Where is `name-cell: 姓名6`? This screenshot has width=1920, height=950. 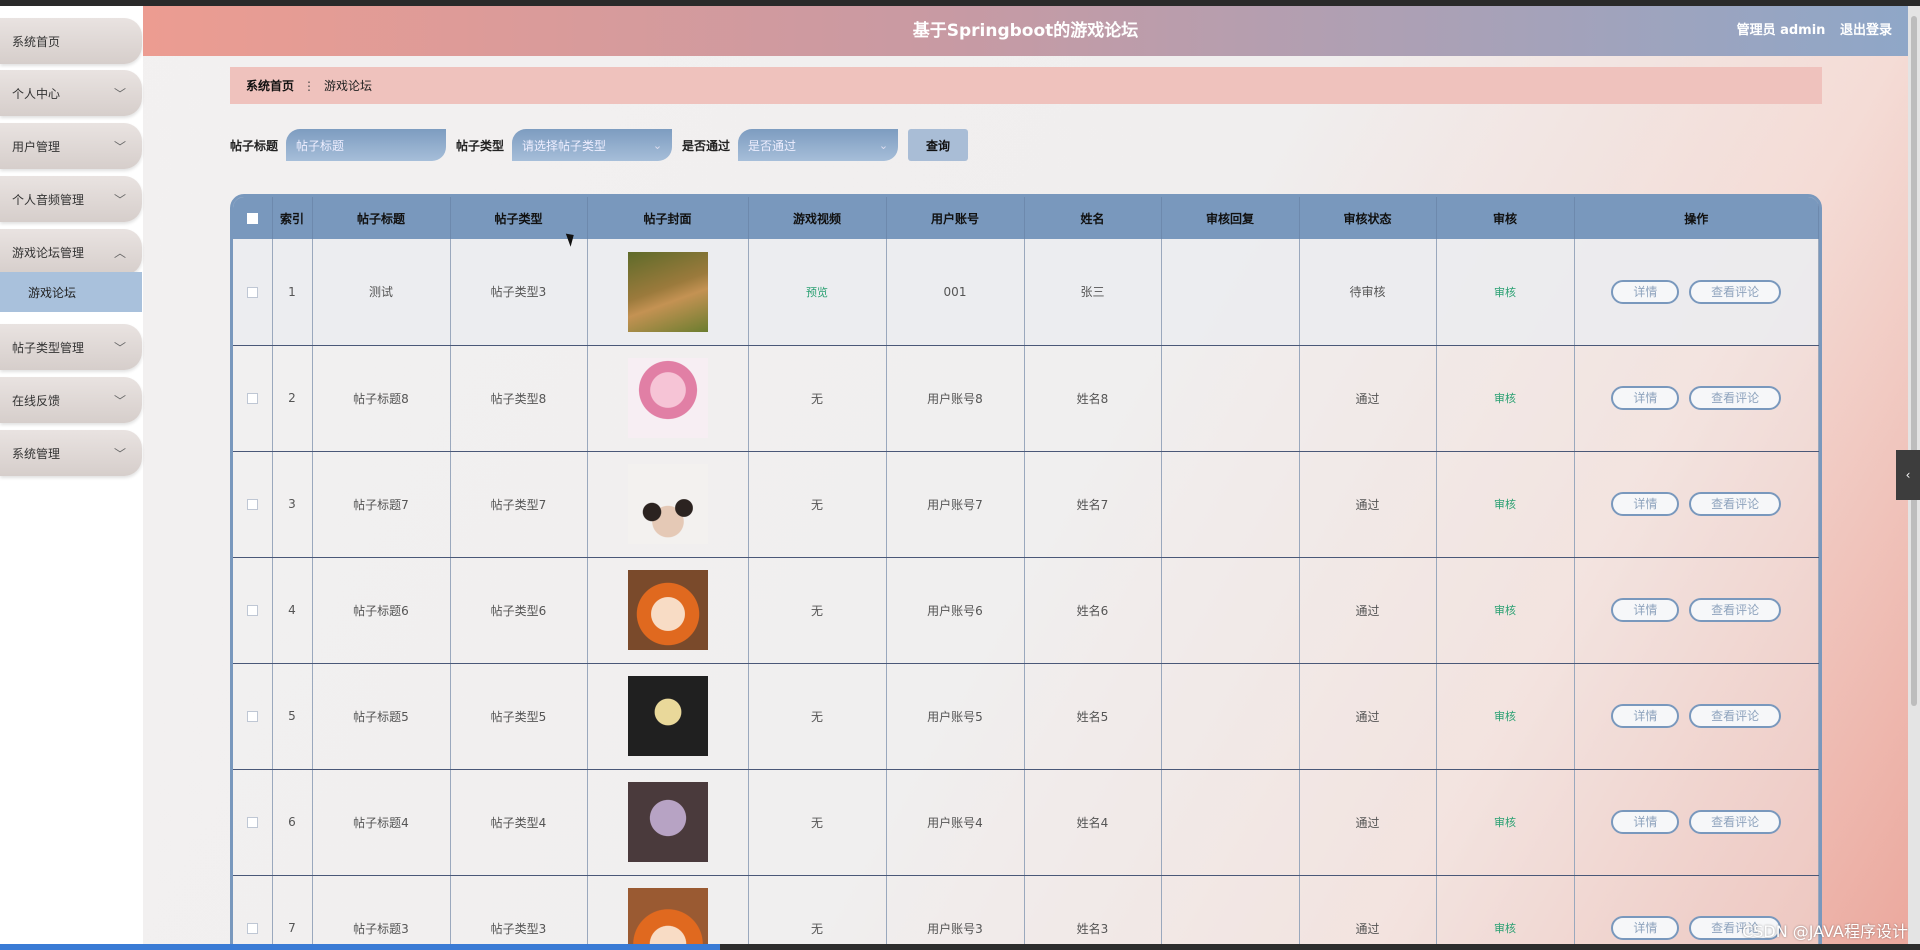
name-cell: 姓名6 is located at coordinates (1093, 610).